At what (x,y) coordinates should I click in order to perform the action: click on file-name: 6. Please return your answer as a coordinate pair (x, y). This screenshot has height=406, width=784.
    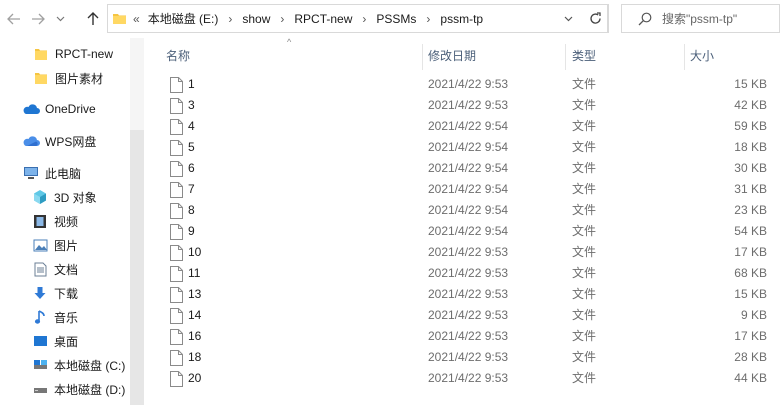
    Looking at the image, I should click on (191, 168).